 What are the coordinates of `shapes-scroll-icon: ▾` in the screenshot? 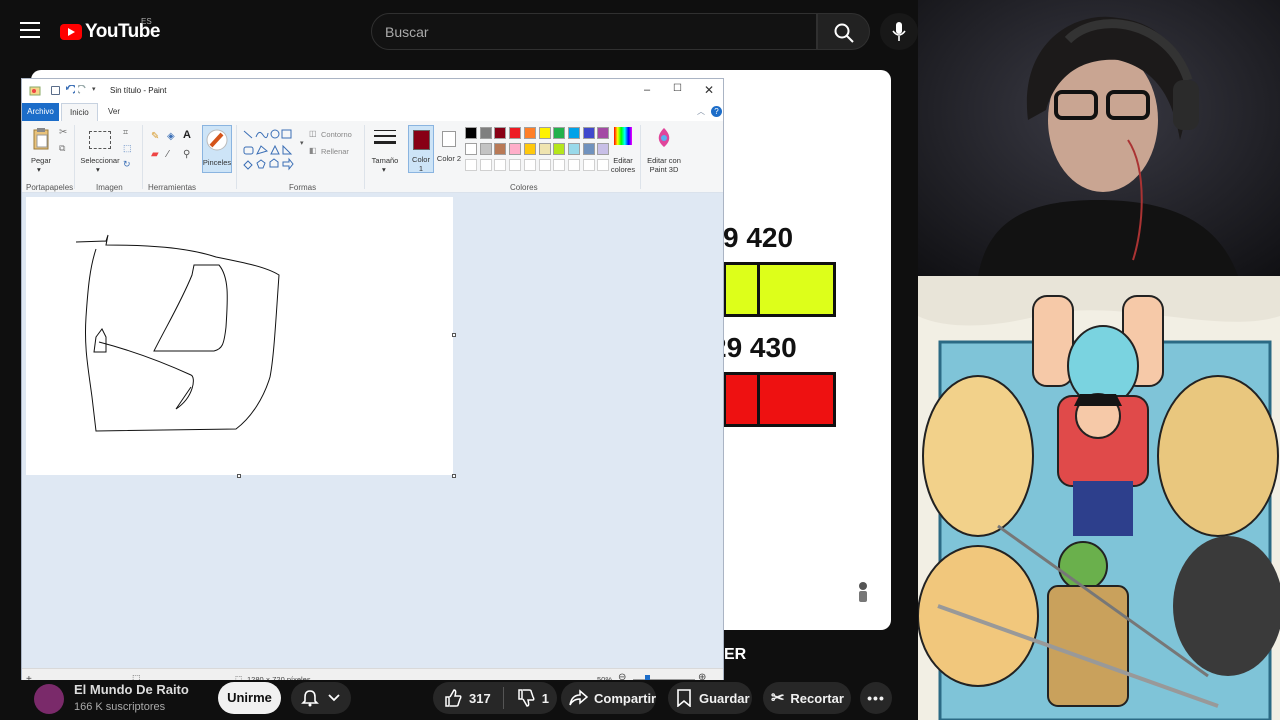 It's located at (302, 143).